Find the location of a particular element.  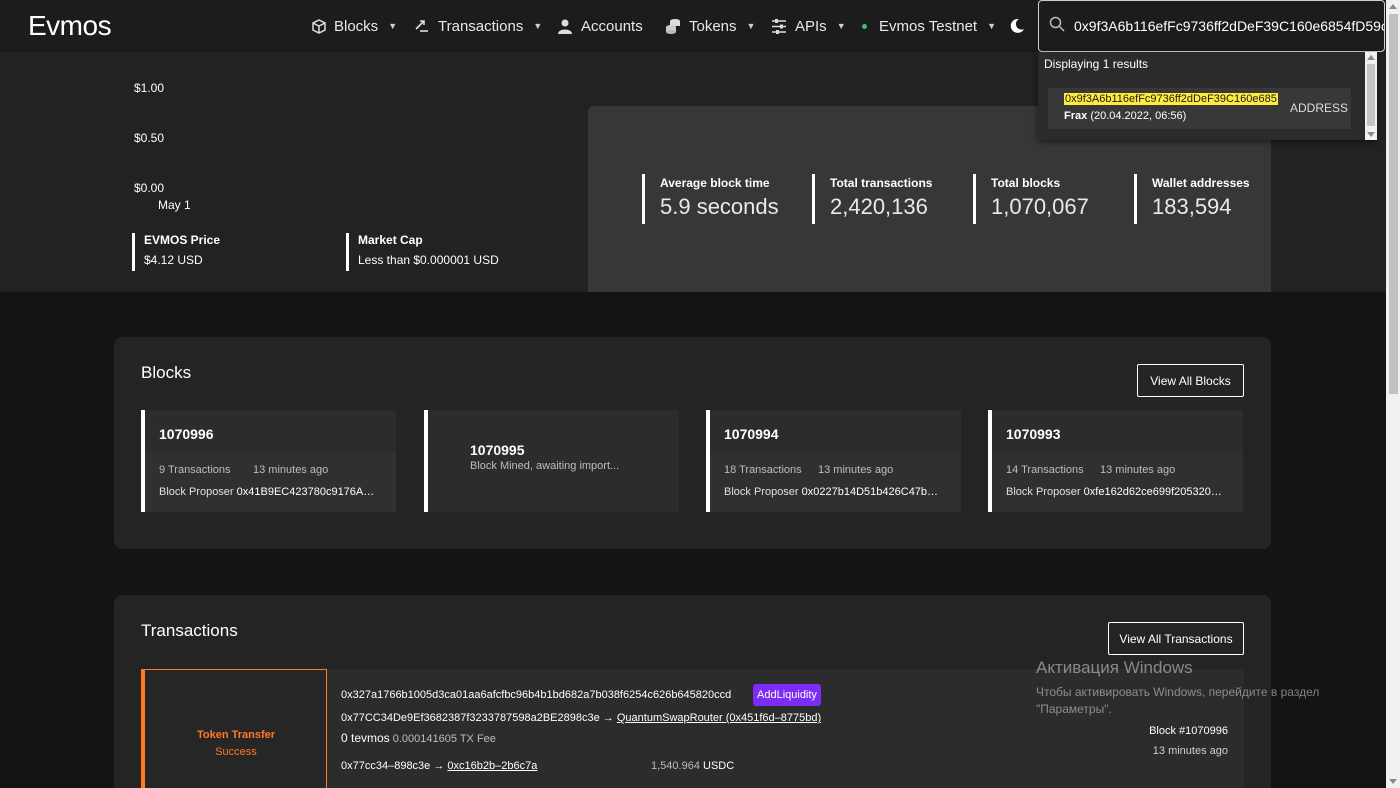

nav-network-selector: Evmos Testnet ▼ is located at coordinates (929, 26).